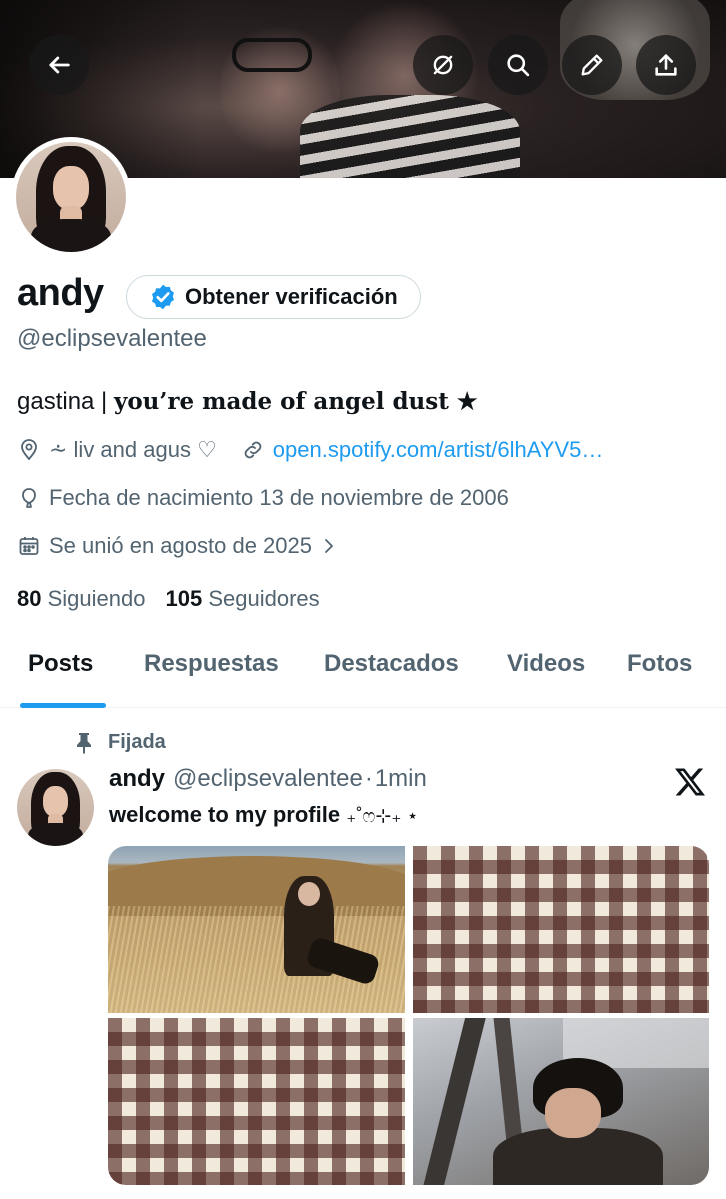  What do you see at coordinates (133, 449) in the screenshot?
I see `location-text: ⩪ liv and agus ♡` at bounding box center [133, 449].